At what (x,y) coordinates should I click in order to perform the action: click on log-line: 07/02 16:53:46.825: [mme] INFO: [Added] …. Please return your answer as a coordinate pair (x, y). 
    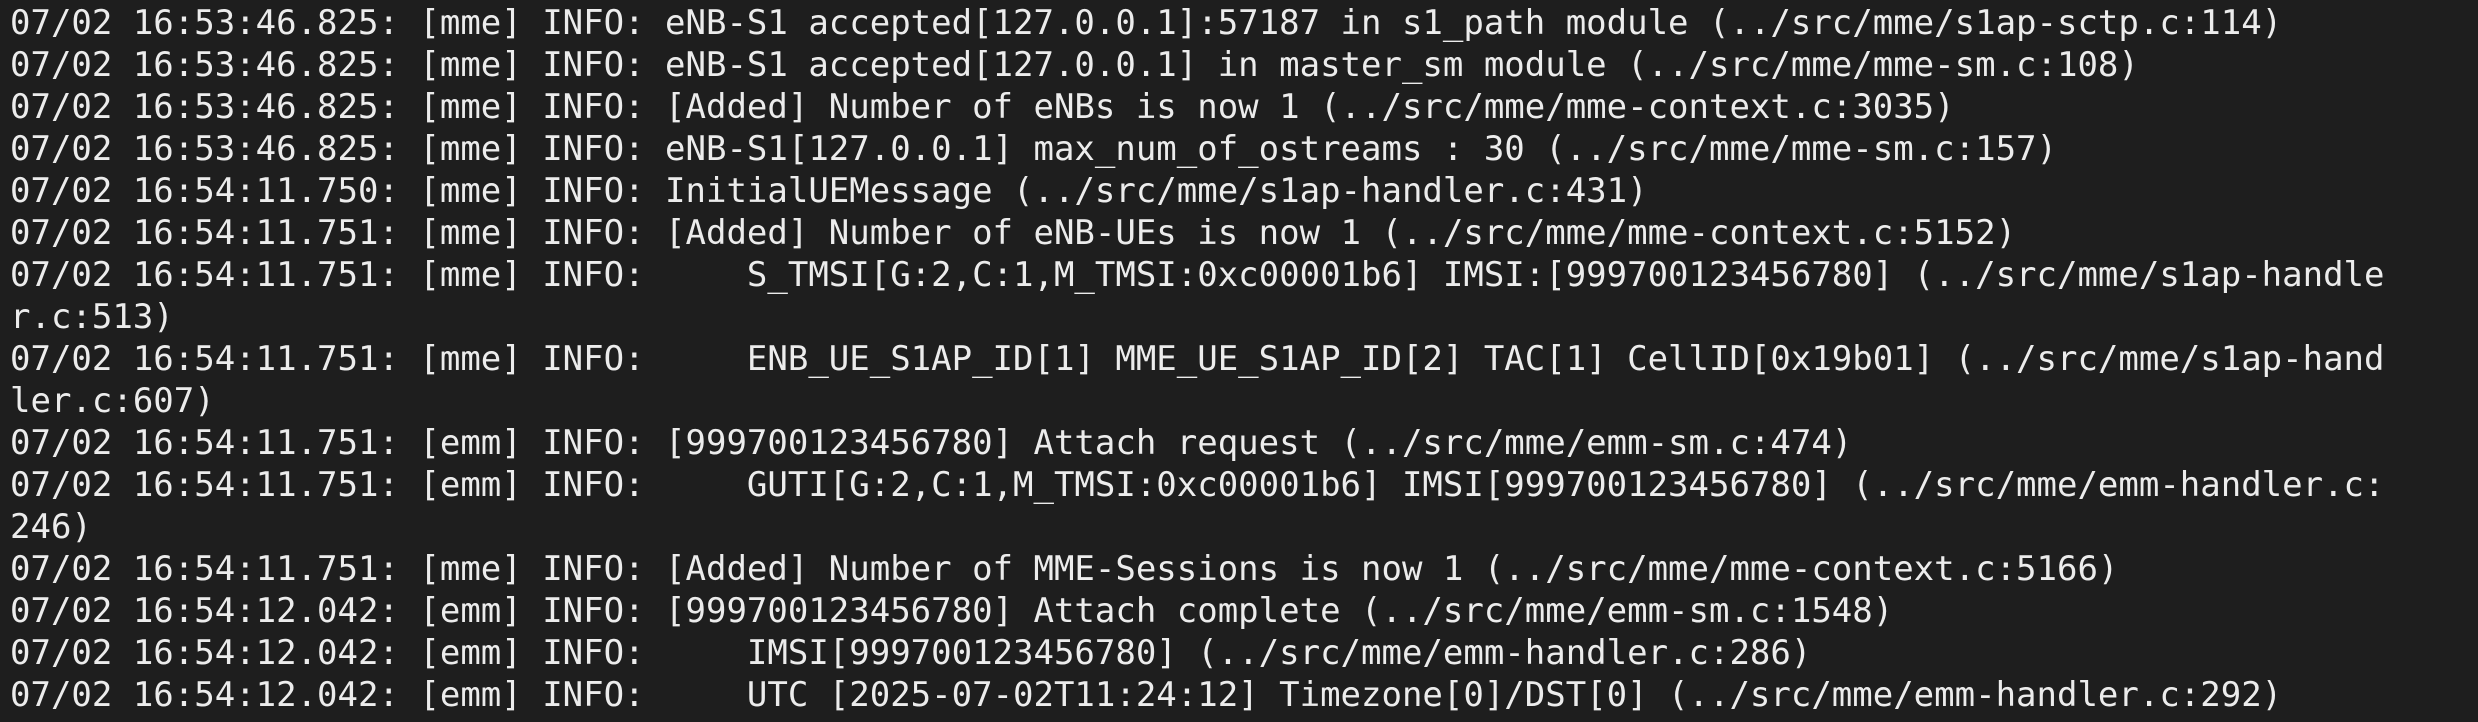
    Looking at the image, I should click on (982, 107).